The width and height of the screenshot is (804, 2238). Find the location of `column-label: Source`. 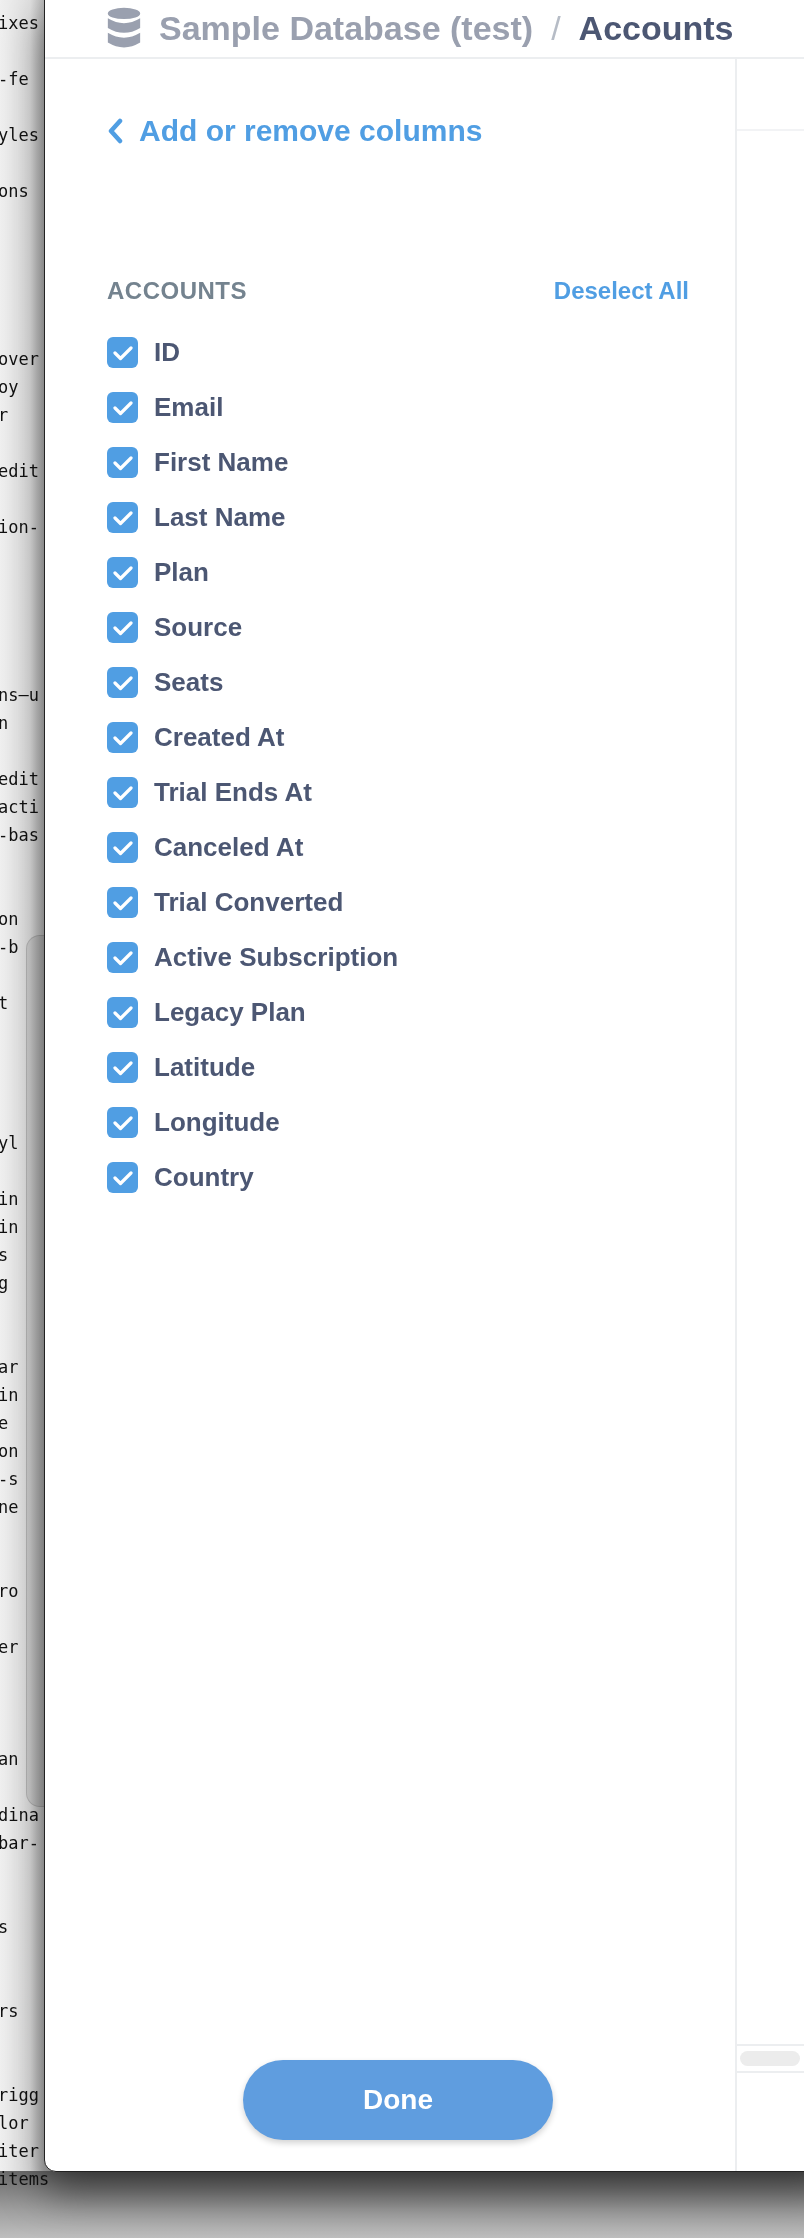

column-label: Source is located at coordinates (198, 627).